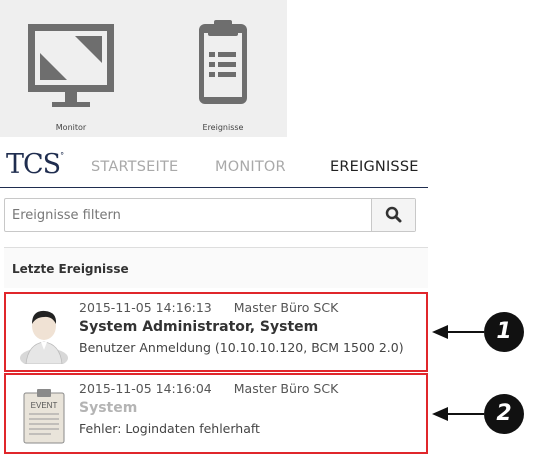  What do you see at coordinates (44, 416) in the screenshot?
I see `event-clipboard-icon: EVENT` at bounding box center [44, 416].